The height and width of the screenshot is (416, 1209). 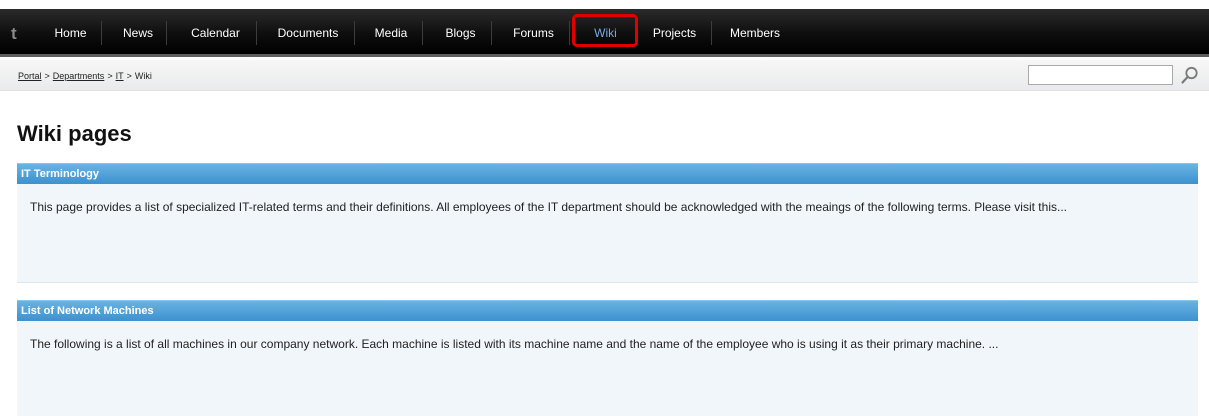 I want to click on nav-item-documents: Documents, so click(x=308, y=33).